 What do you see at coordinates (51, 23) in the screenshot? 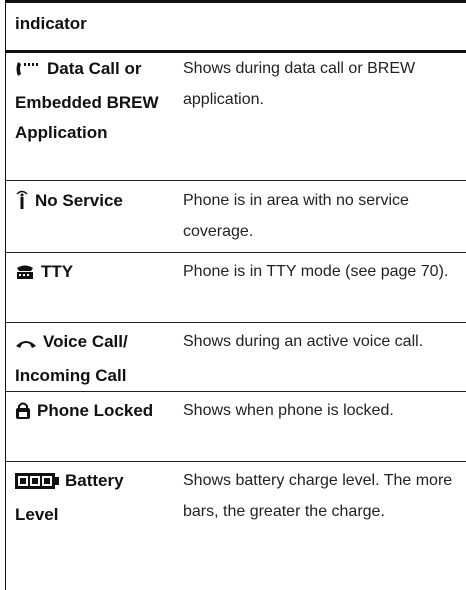
I see `column-header: indicator` at bounding box center [51, 23].